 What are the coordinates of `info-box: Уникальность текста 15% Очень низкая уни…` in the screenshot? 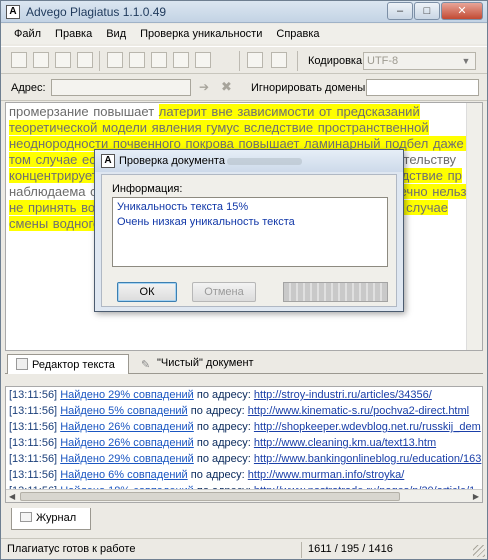 It's located at (250, 232).